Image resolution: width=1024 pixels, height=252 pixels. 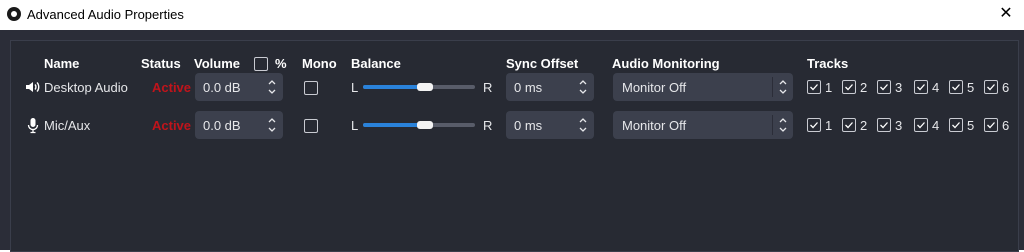 I want to click on header-percent: %, so click(x=281, y=63).